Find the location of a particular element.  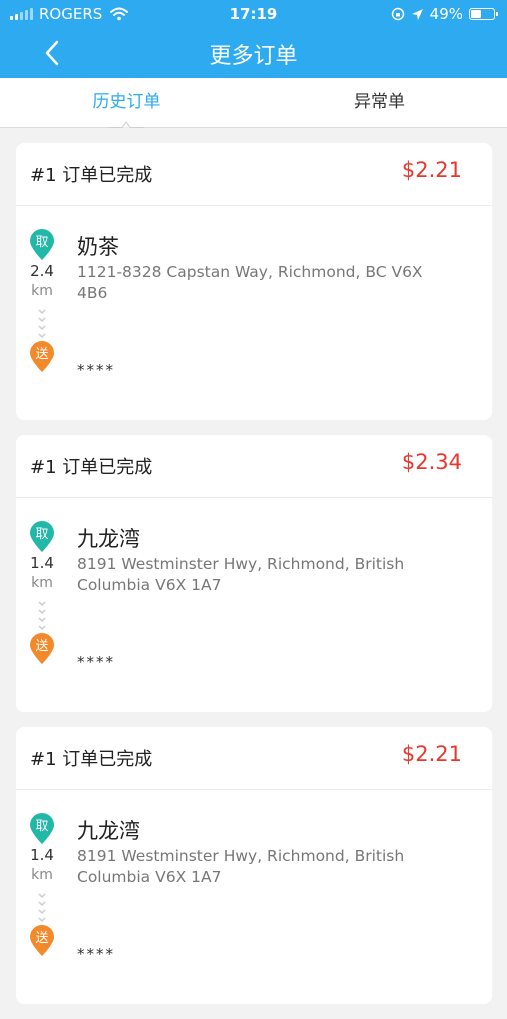

nav-bar: 更多订单 is located at coordinates (253, 53).